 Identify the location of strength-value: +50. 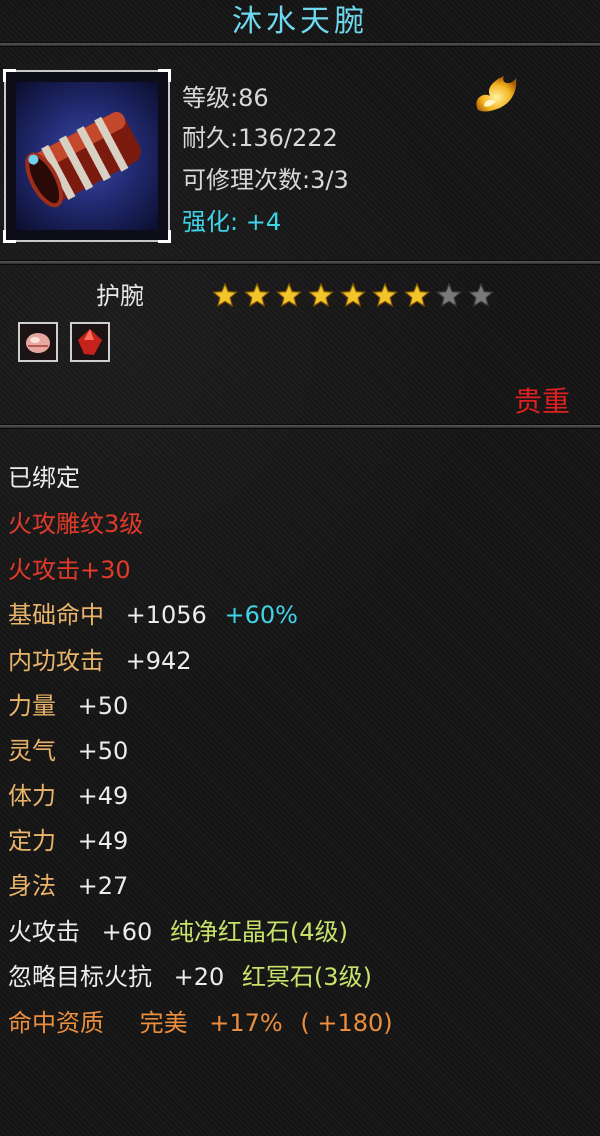
(103, 706).